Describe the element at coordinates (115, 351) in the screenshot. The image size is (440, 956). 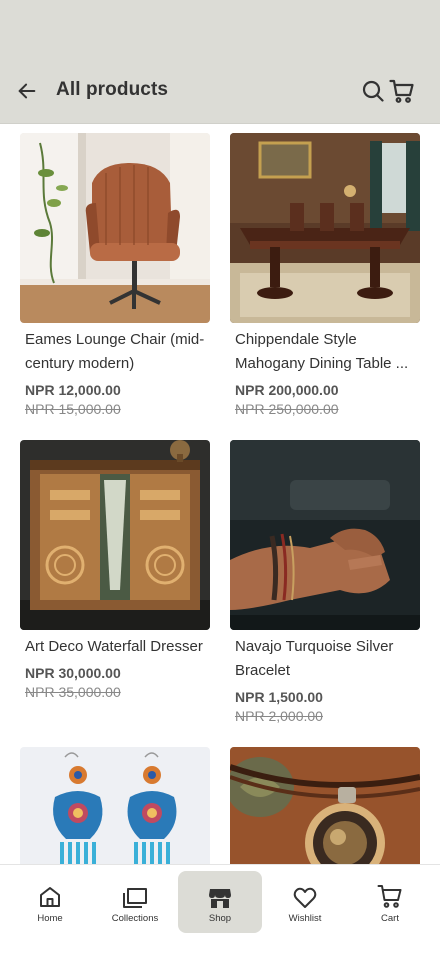
I see `product-name: Eames Lounge Chair (mid-century modern)` at that location.